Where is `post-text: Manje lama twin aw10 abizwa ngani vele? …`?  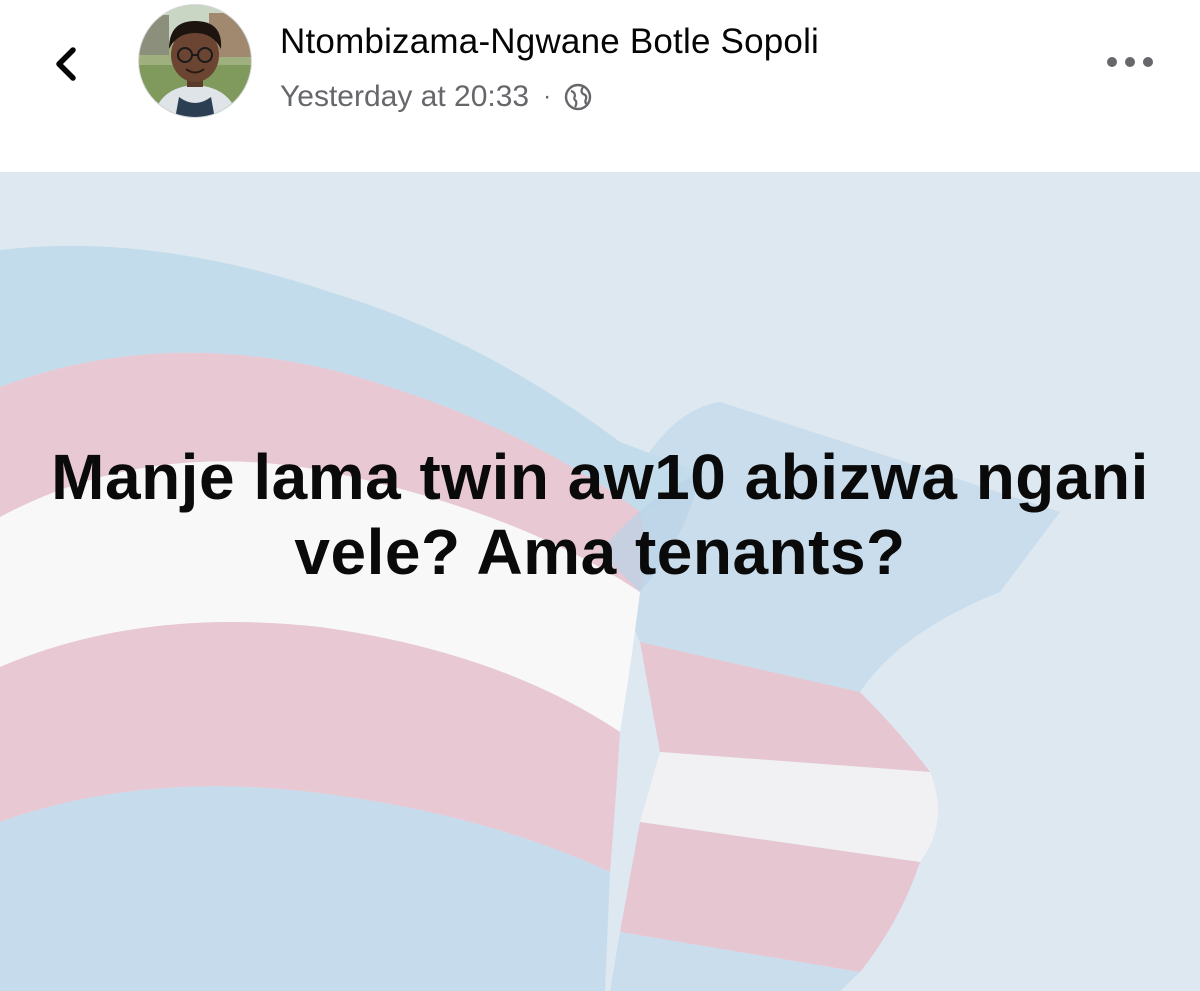 post-text: Manje lama twin aw10 abizwa ngani vele? … is located at coordinates (600, 514).